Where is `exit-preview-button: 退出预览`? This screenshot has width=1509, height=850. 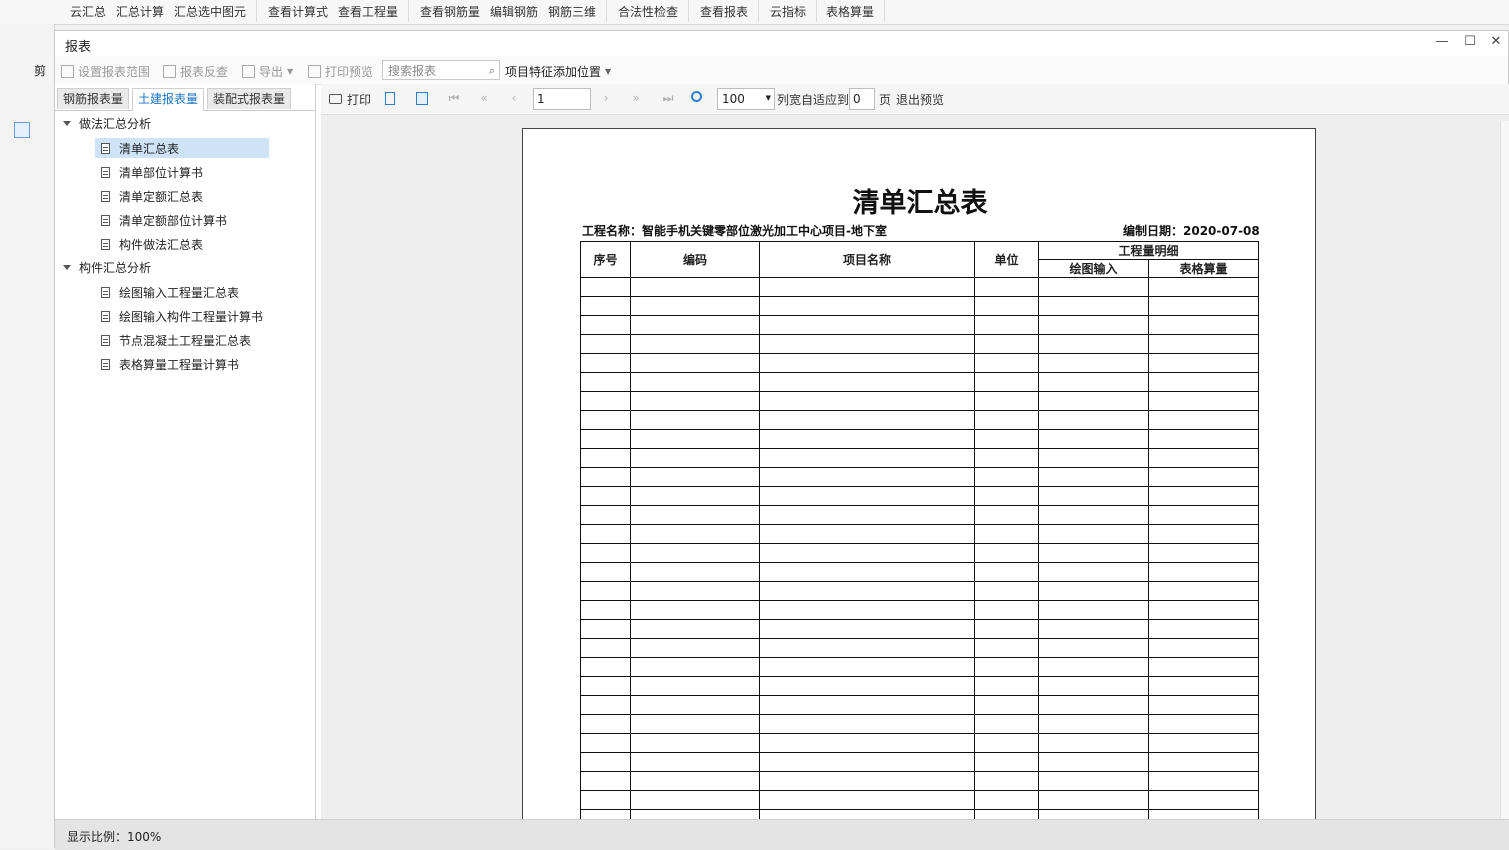 exit-preview-button: 退出预览 is located at coordinates (920, 99).